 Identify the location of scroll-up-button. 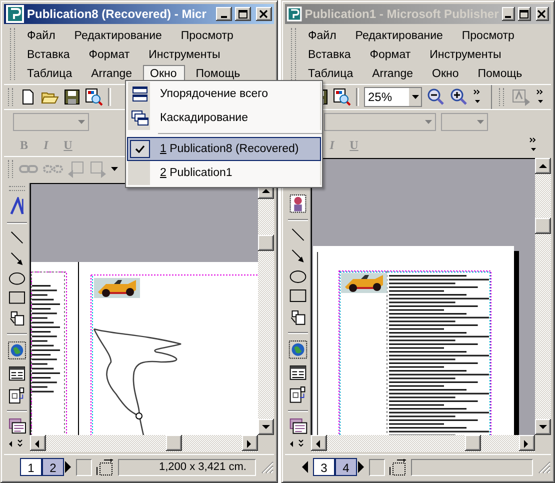
(543, 166).